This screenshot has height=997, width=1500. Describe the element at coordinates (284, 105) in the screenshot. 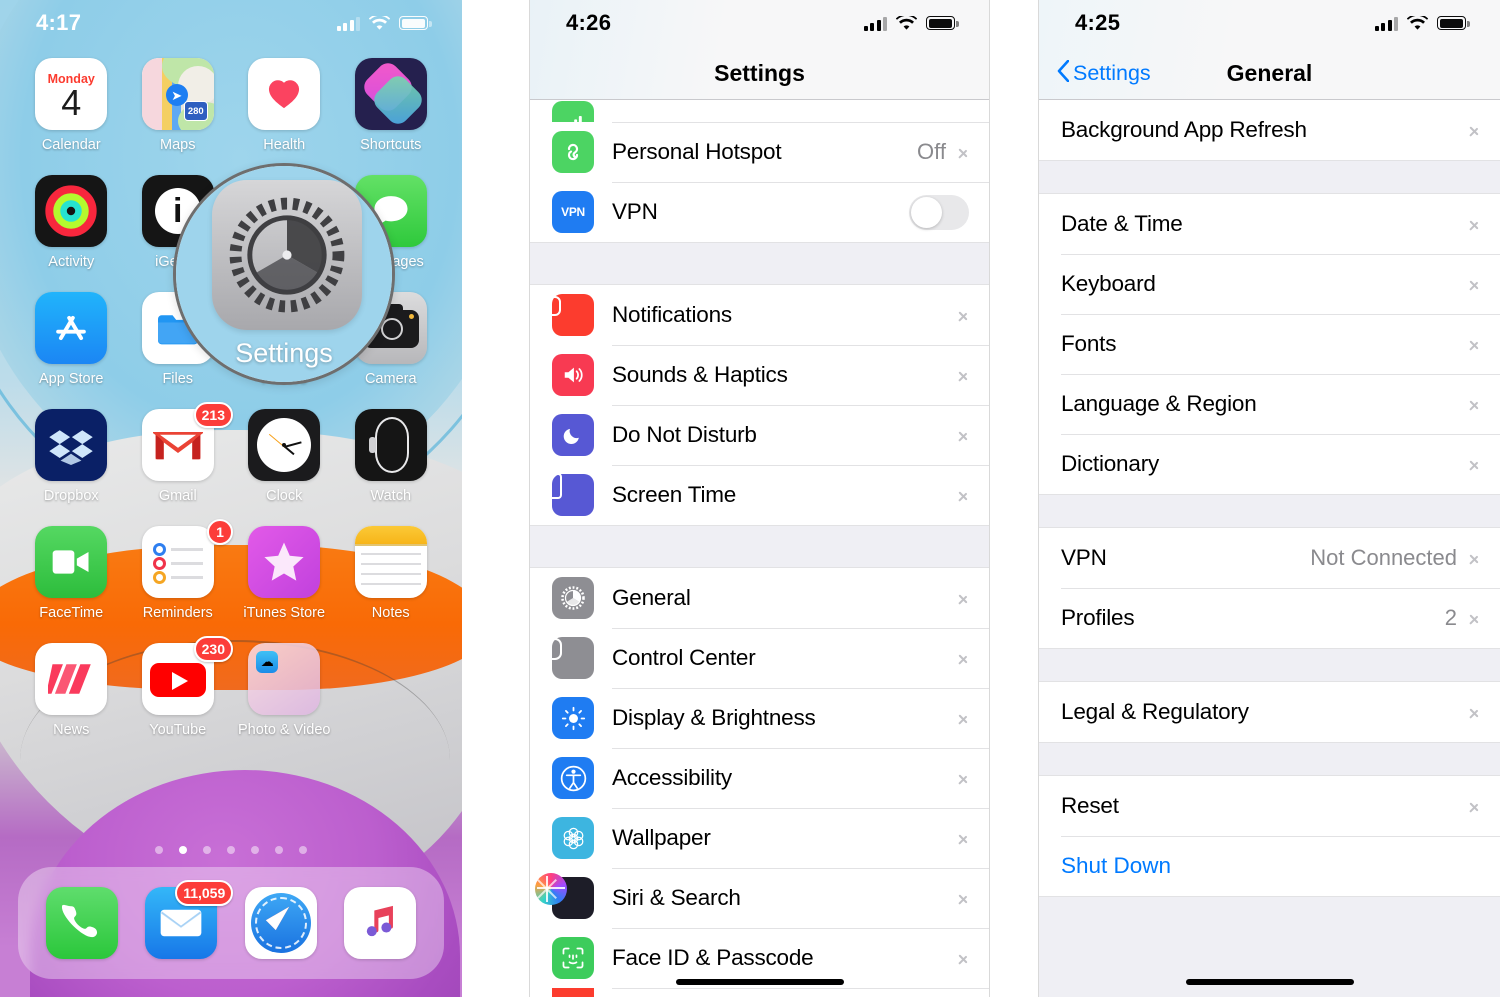

I see `app-health: Health` at that location.